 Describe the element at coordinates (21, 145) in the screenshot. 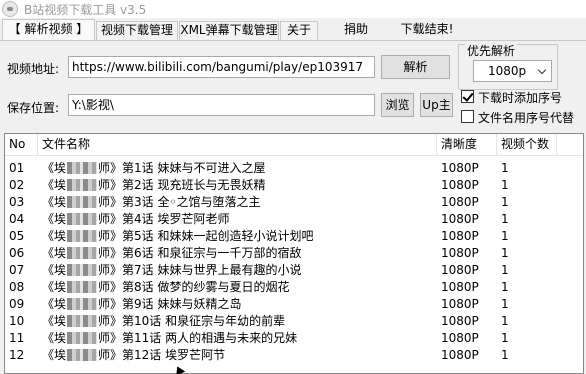

I see `column-header-no: No` at that location.